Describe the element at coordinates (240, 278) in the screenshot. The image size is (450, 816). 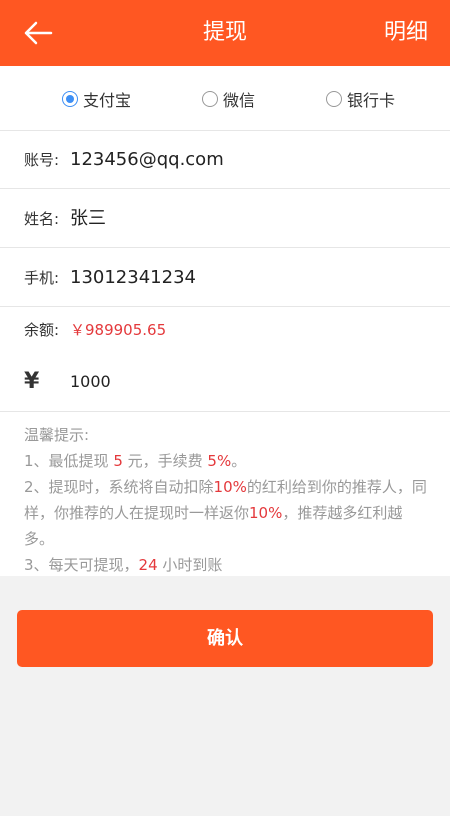
I see `phone-field: 13012341234` at that location.